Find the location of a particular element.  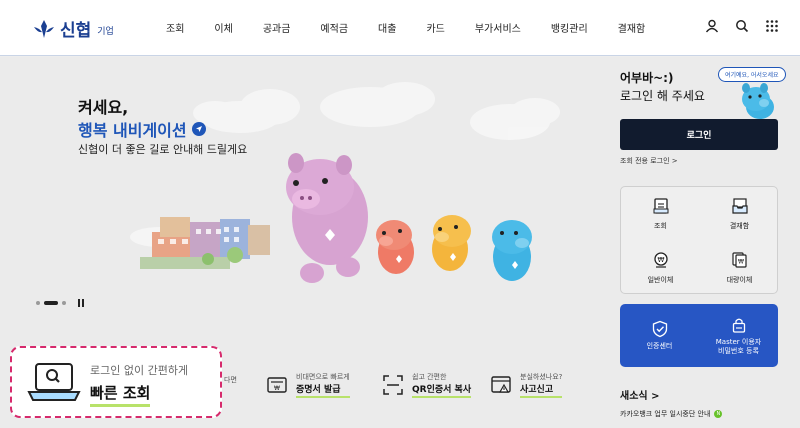

logo-sub: 기업 is located at coordinates (105, 32).